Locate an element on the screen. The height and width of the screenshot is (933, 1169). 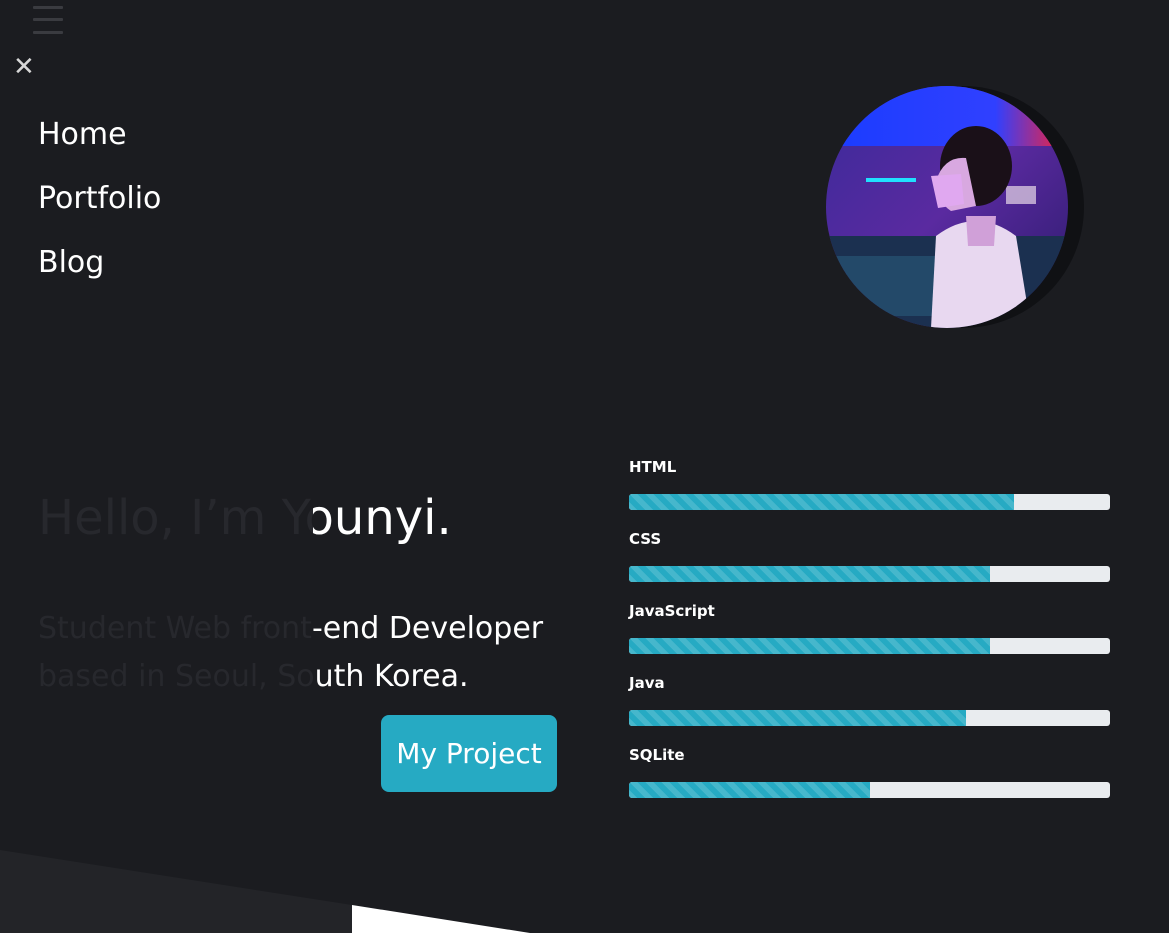
skill-item: Java is located at coordinates (869, 708).